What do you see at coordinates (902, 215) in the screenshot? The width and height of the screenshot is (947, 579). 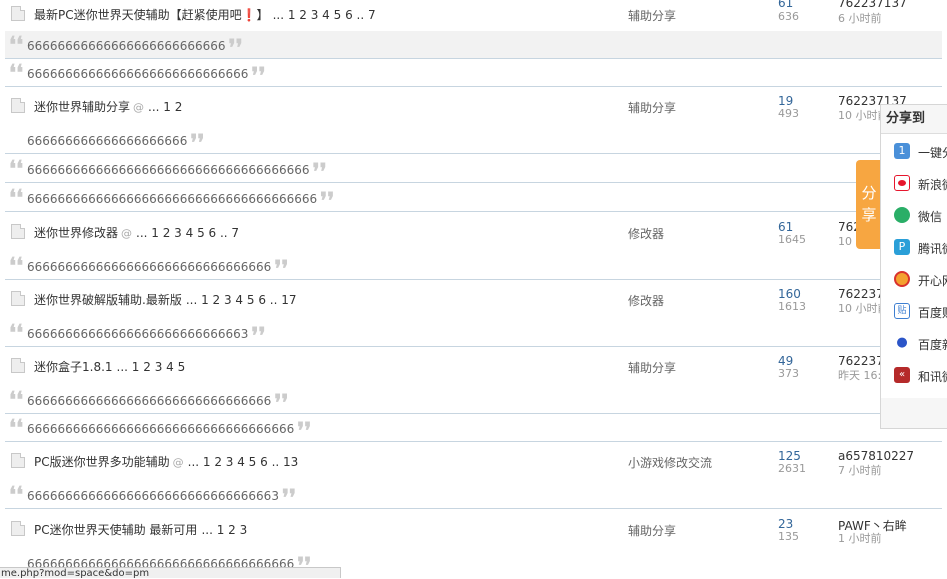 I see `wechat-icon` at bounding box center [902, 215].